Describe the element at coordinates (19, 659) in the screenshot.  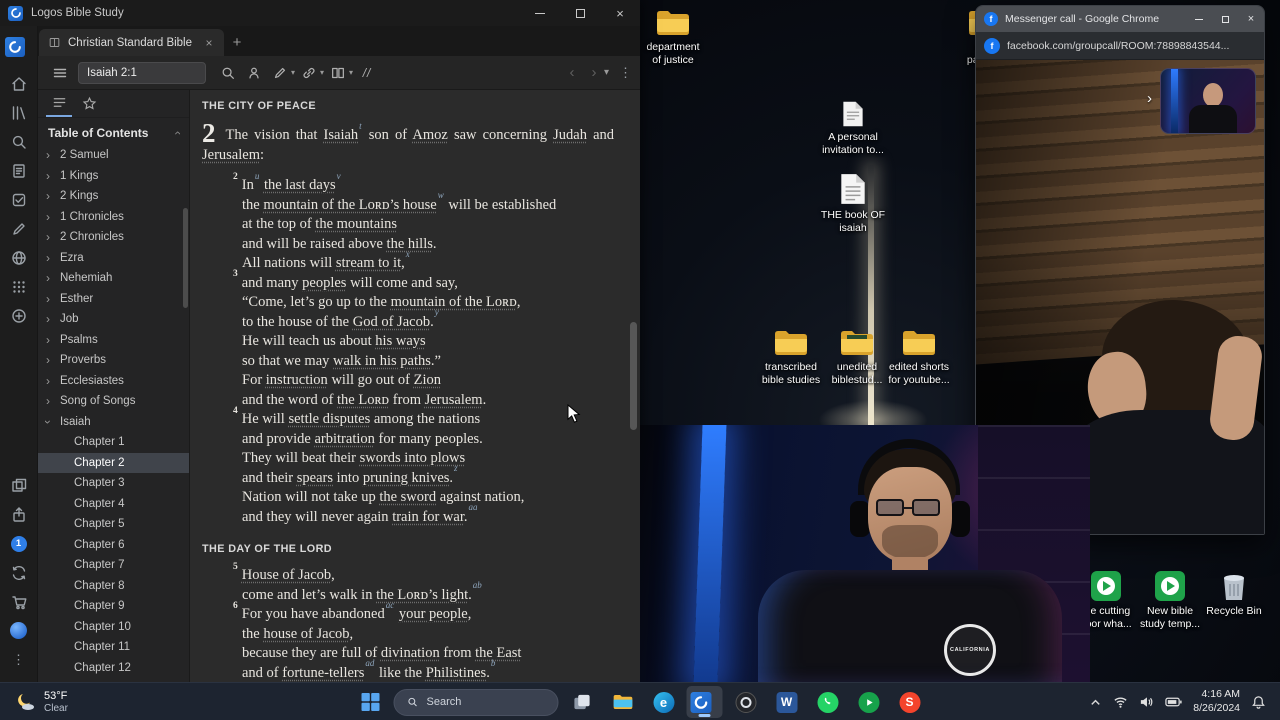
I see `more-icon: ⋮` at that location.